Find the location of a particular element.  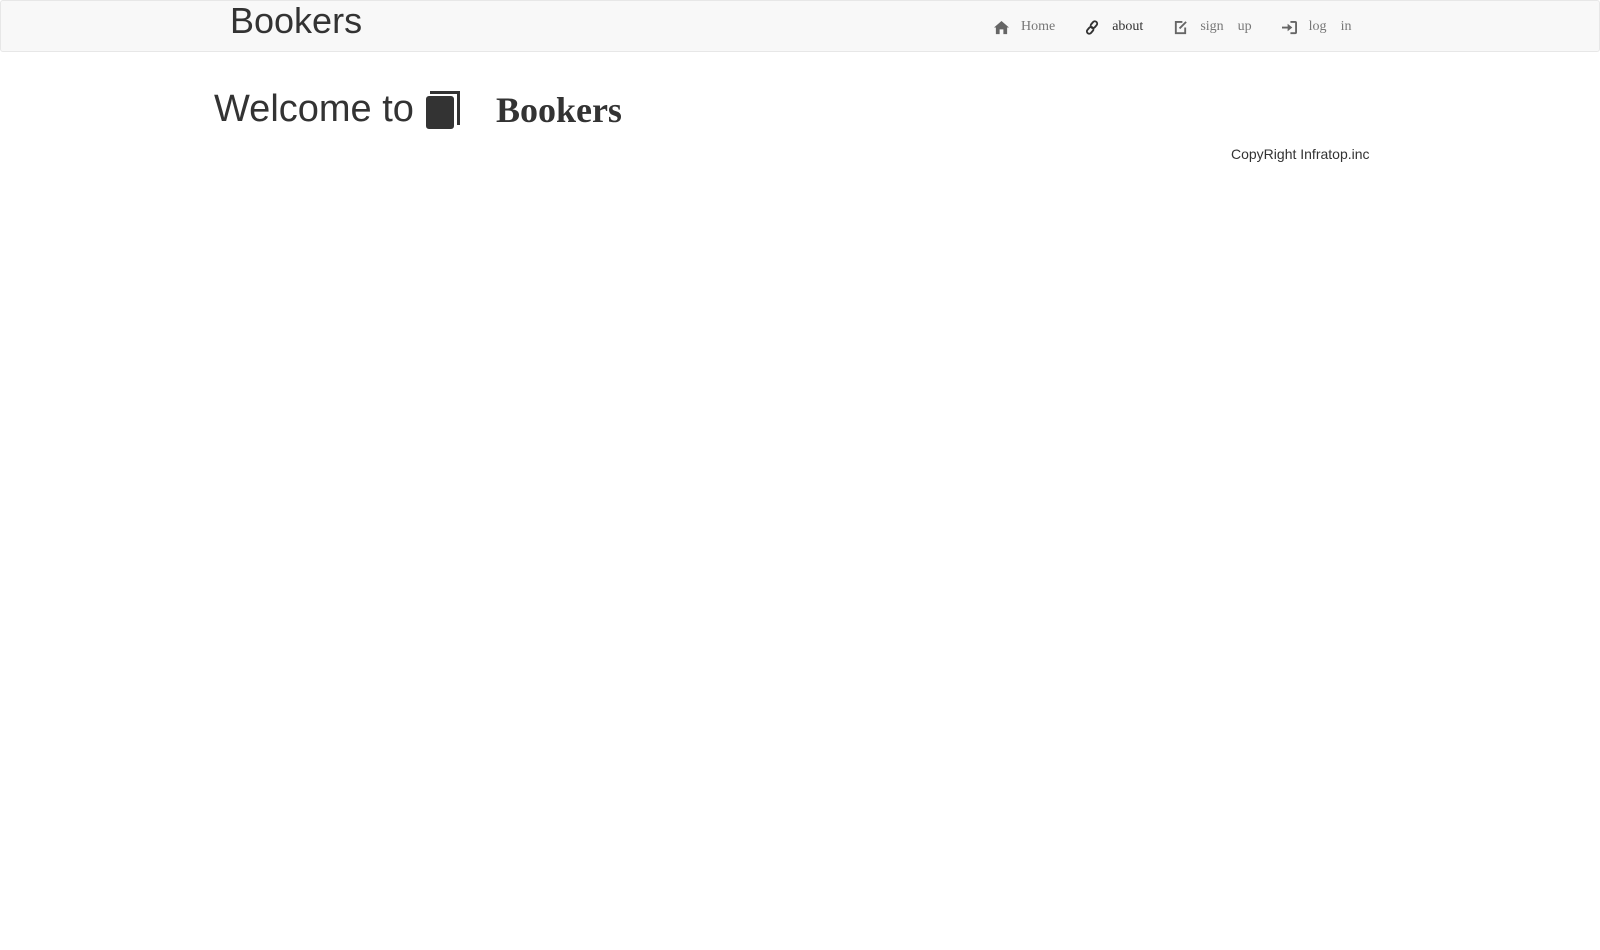

nav-menu: Home about sign up log in is located at coordinates (1187, 27).